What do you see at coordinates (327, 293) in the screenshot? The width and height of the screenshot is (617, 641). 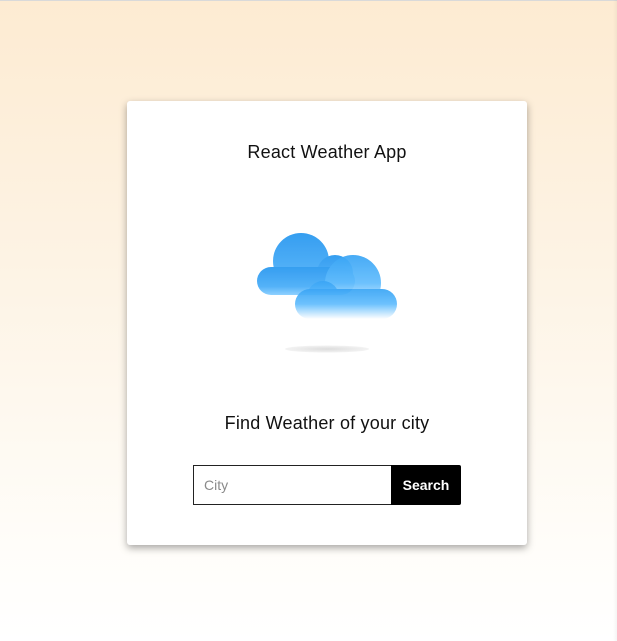 I see `cloud-icon` at bounding box center [327, 293].